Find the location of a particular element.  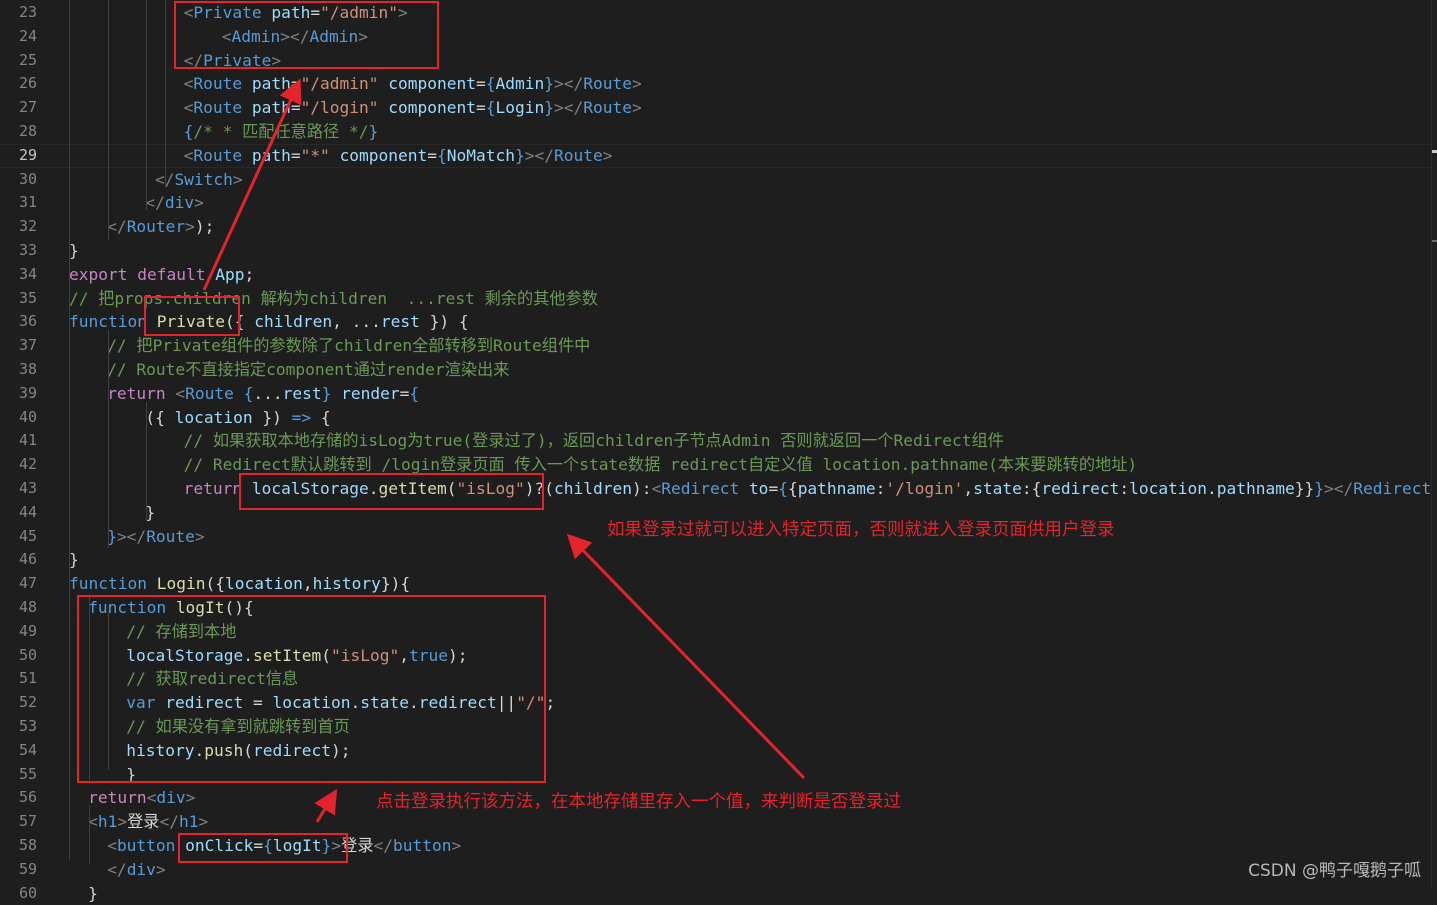

code-text: </Router>); is located at coordinates (161, 227).